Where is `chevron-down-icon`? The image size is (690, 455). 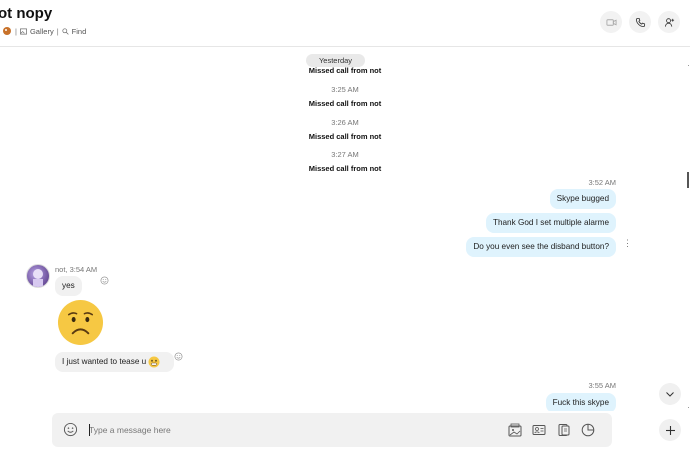
chevron-down-icon is located at coordinates (670, 394).